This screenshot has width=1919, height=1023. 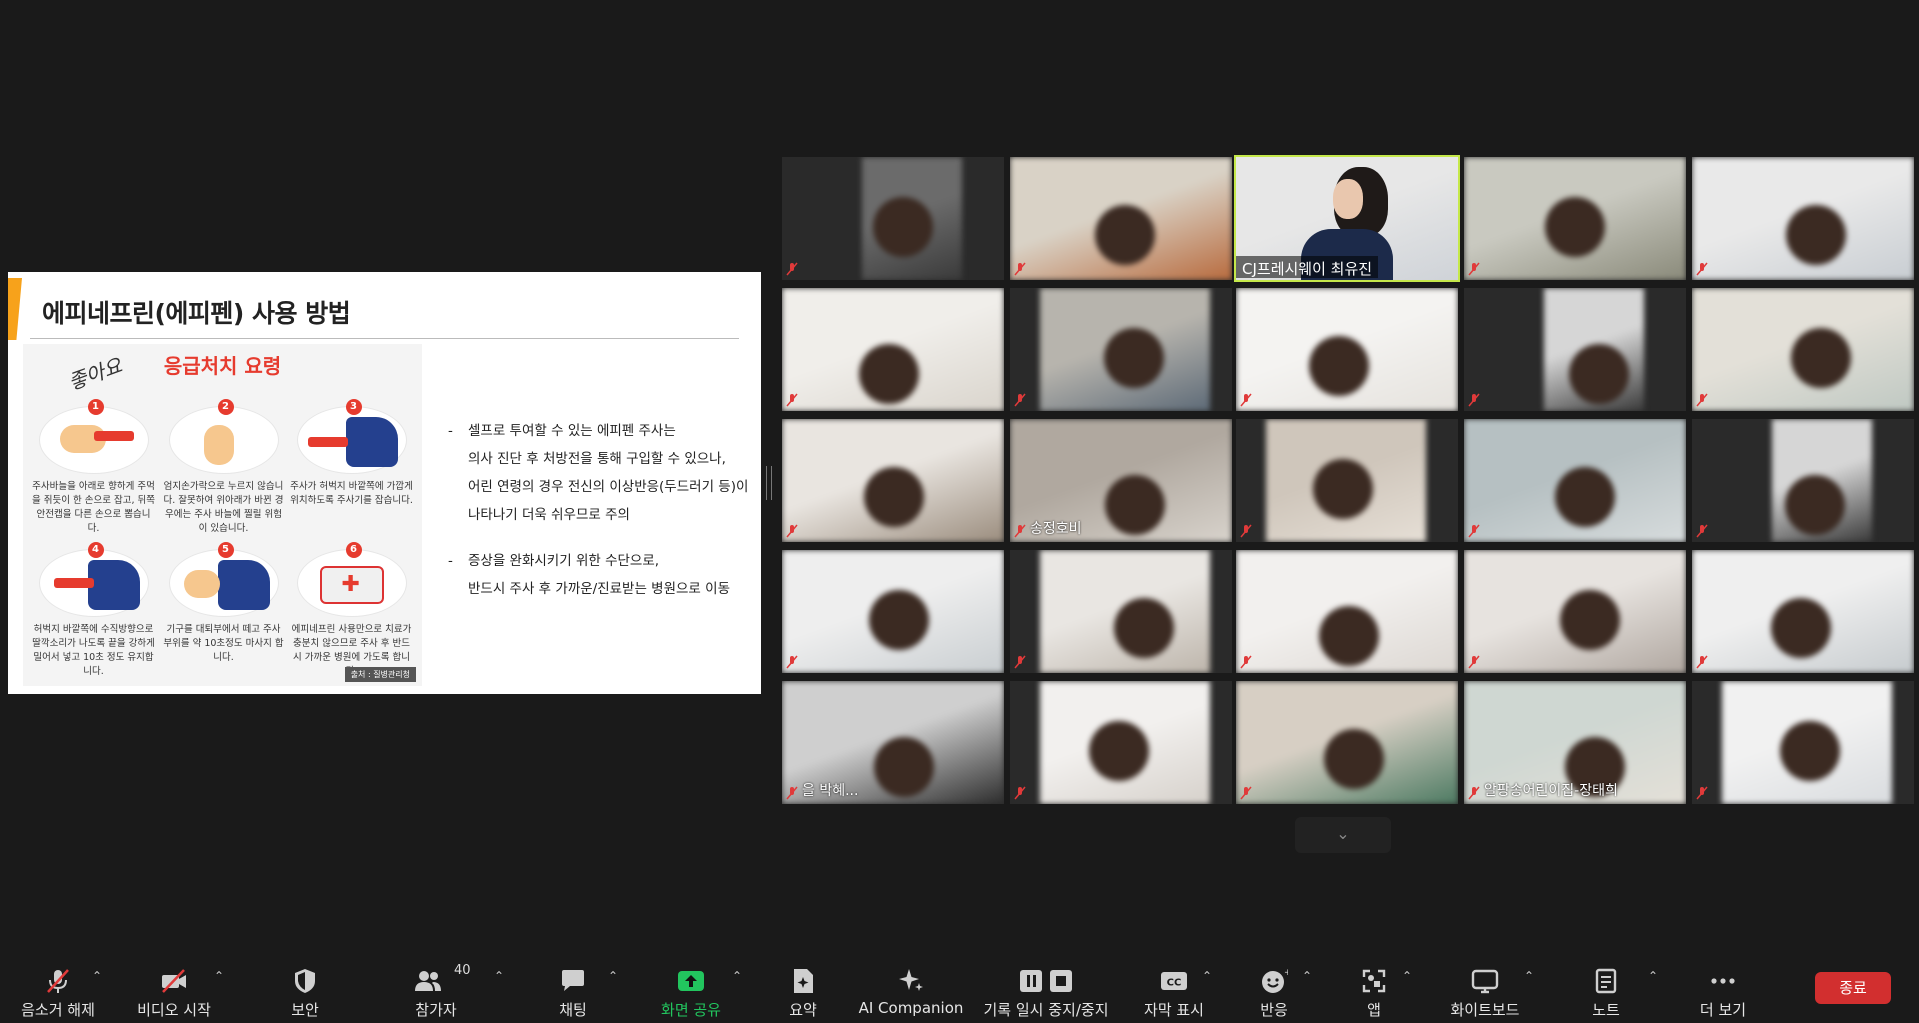 What do you see at coordinates (737, 976) in the screenshot?
I see `share-options-caret: ⌃` at bounding box center [737, 976].